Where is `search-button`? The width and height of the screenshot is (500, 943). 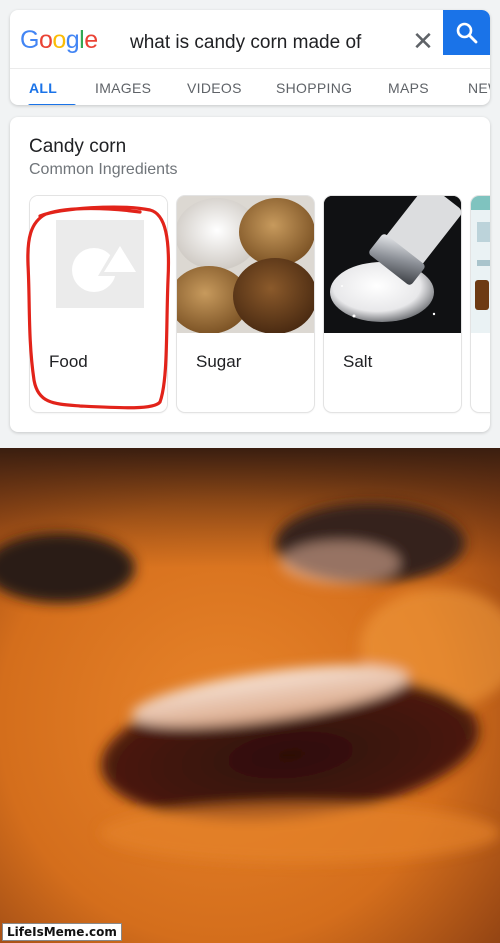 search-button is located at coordinates (466, 32).